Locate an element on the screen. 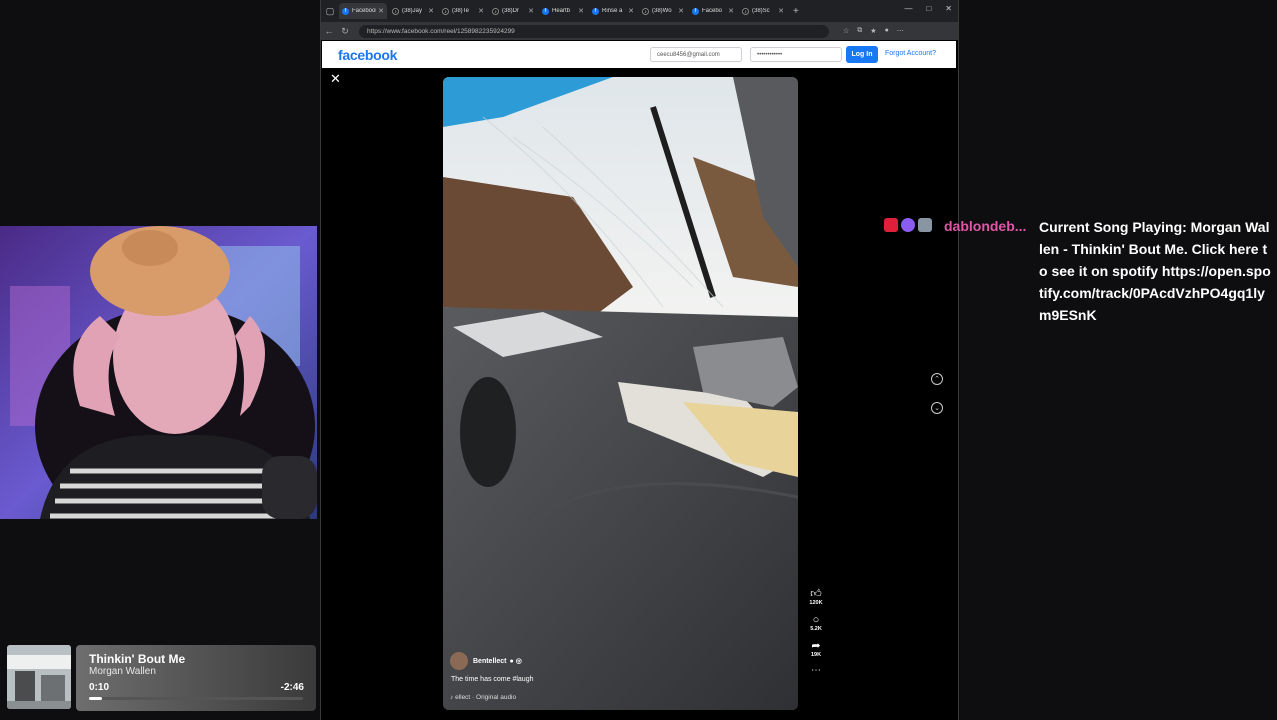 The height and width of the screenshot is (720, 1277). previous-reel-icon: ⌃ is located at coordinates (937, 379).